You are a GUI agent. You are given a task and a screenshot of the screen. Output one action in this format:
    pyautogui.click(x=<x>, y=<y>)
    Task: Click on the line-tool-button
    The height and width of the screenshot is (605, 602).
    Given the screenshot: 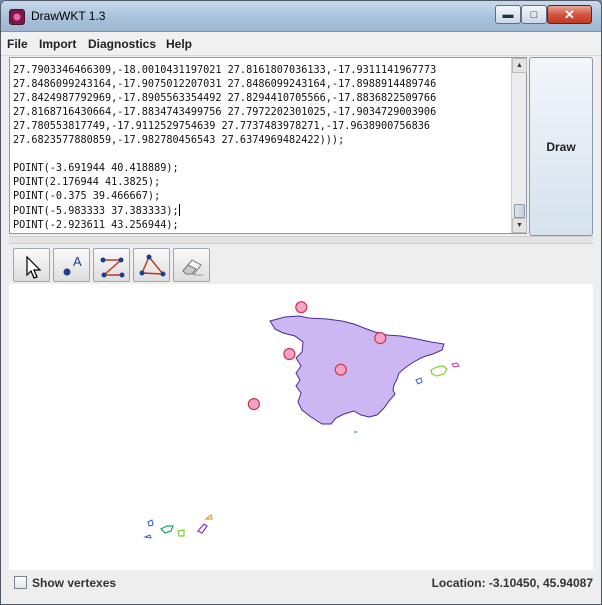 What is the action you would take?
    pyautogui.click(x=111, y=265)
    